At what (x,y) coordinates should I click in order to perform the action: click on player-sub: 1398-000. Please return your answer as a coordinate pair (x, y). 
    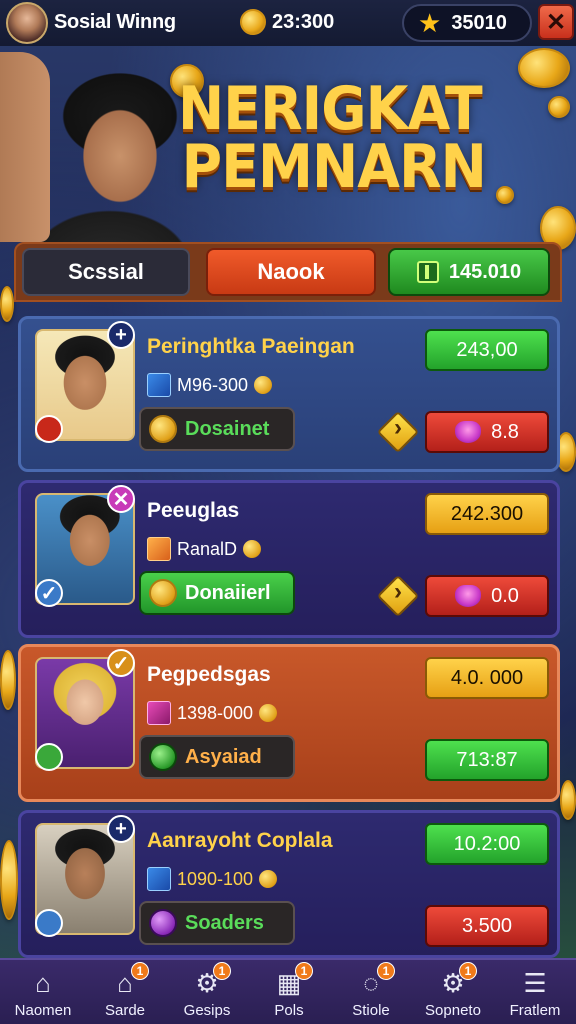
    Looking at the image, I should click on (212, 713).